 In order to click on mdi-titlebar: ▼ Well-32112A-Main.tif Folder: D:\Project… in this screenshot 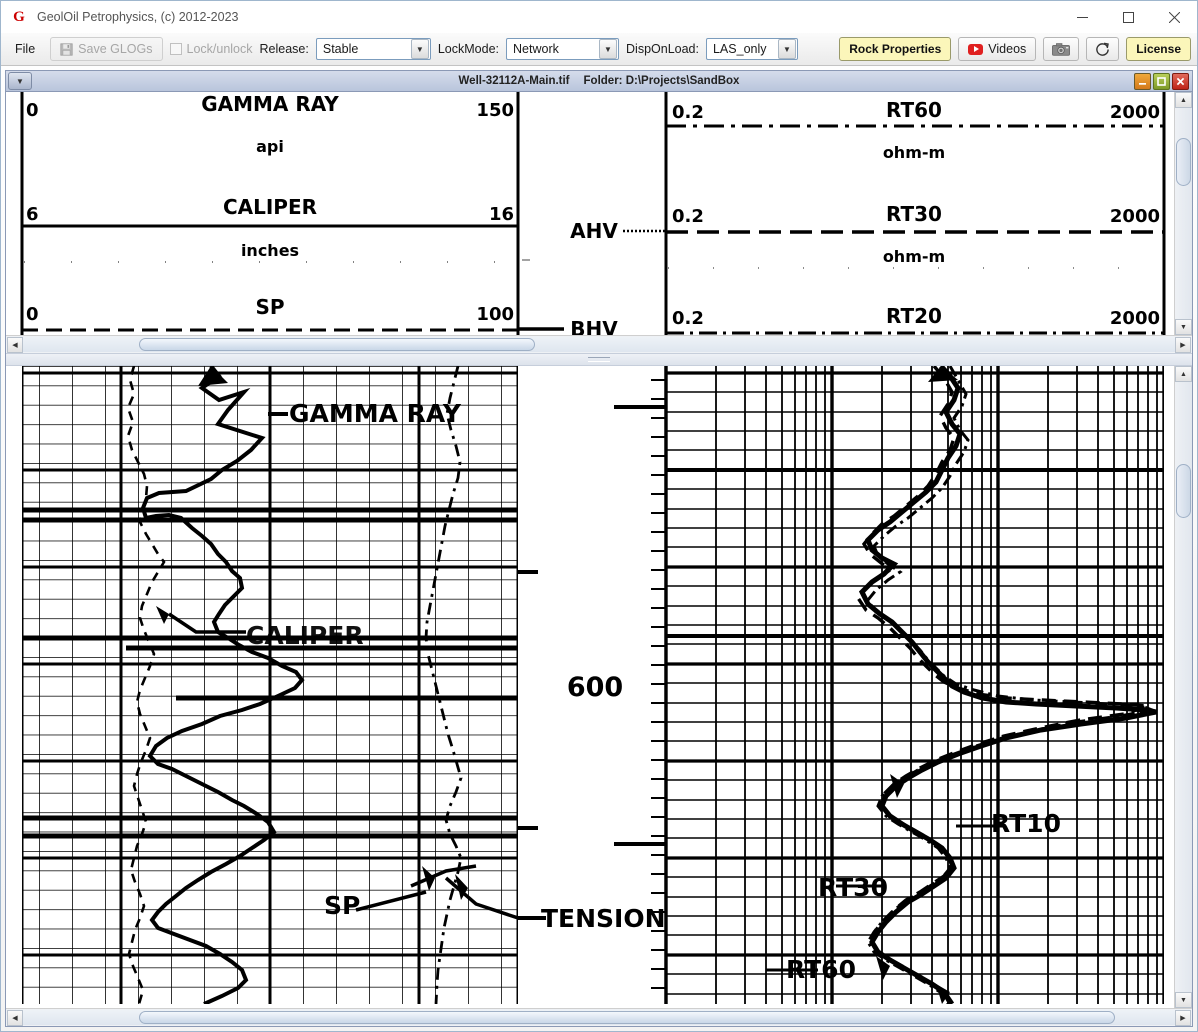, I will do `click(599, 81)`.